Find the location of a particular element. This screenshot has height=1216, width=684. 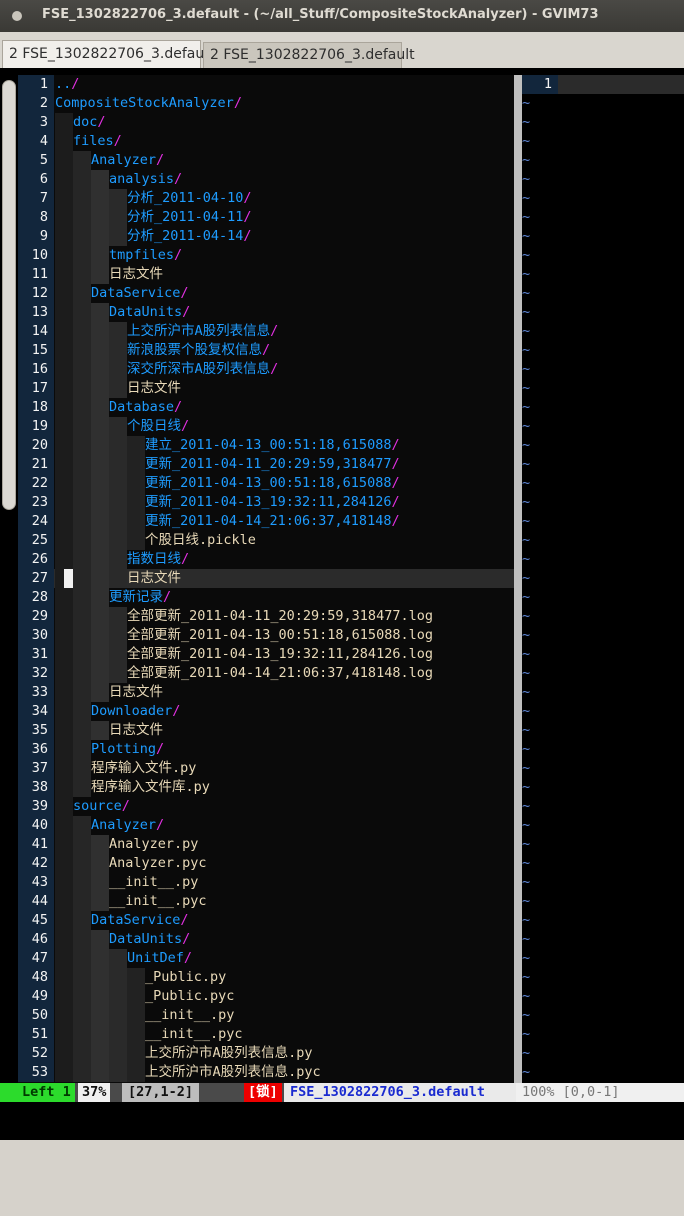

tree-line: 22 更新_2011-04-13_00:51:18,615088/ is located at coordinates (266, 483).